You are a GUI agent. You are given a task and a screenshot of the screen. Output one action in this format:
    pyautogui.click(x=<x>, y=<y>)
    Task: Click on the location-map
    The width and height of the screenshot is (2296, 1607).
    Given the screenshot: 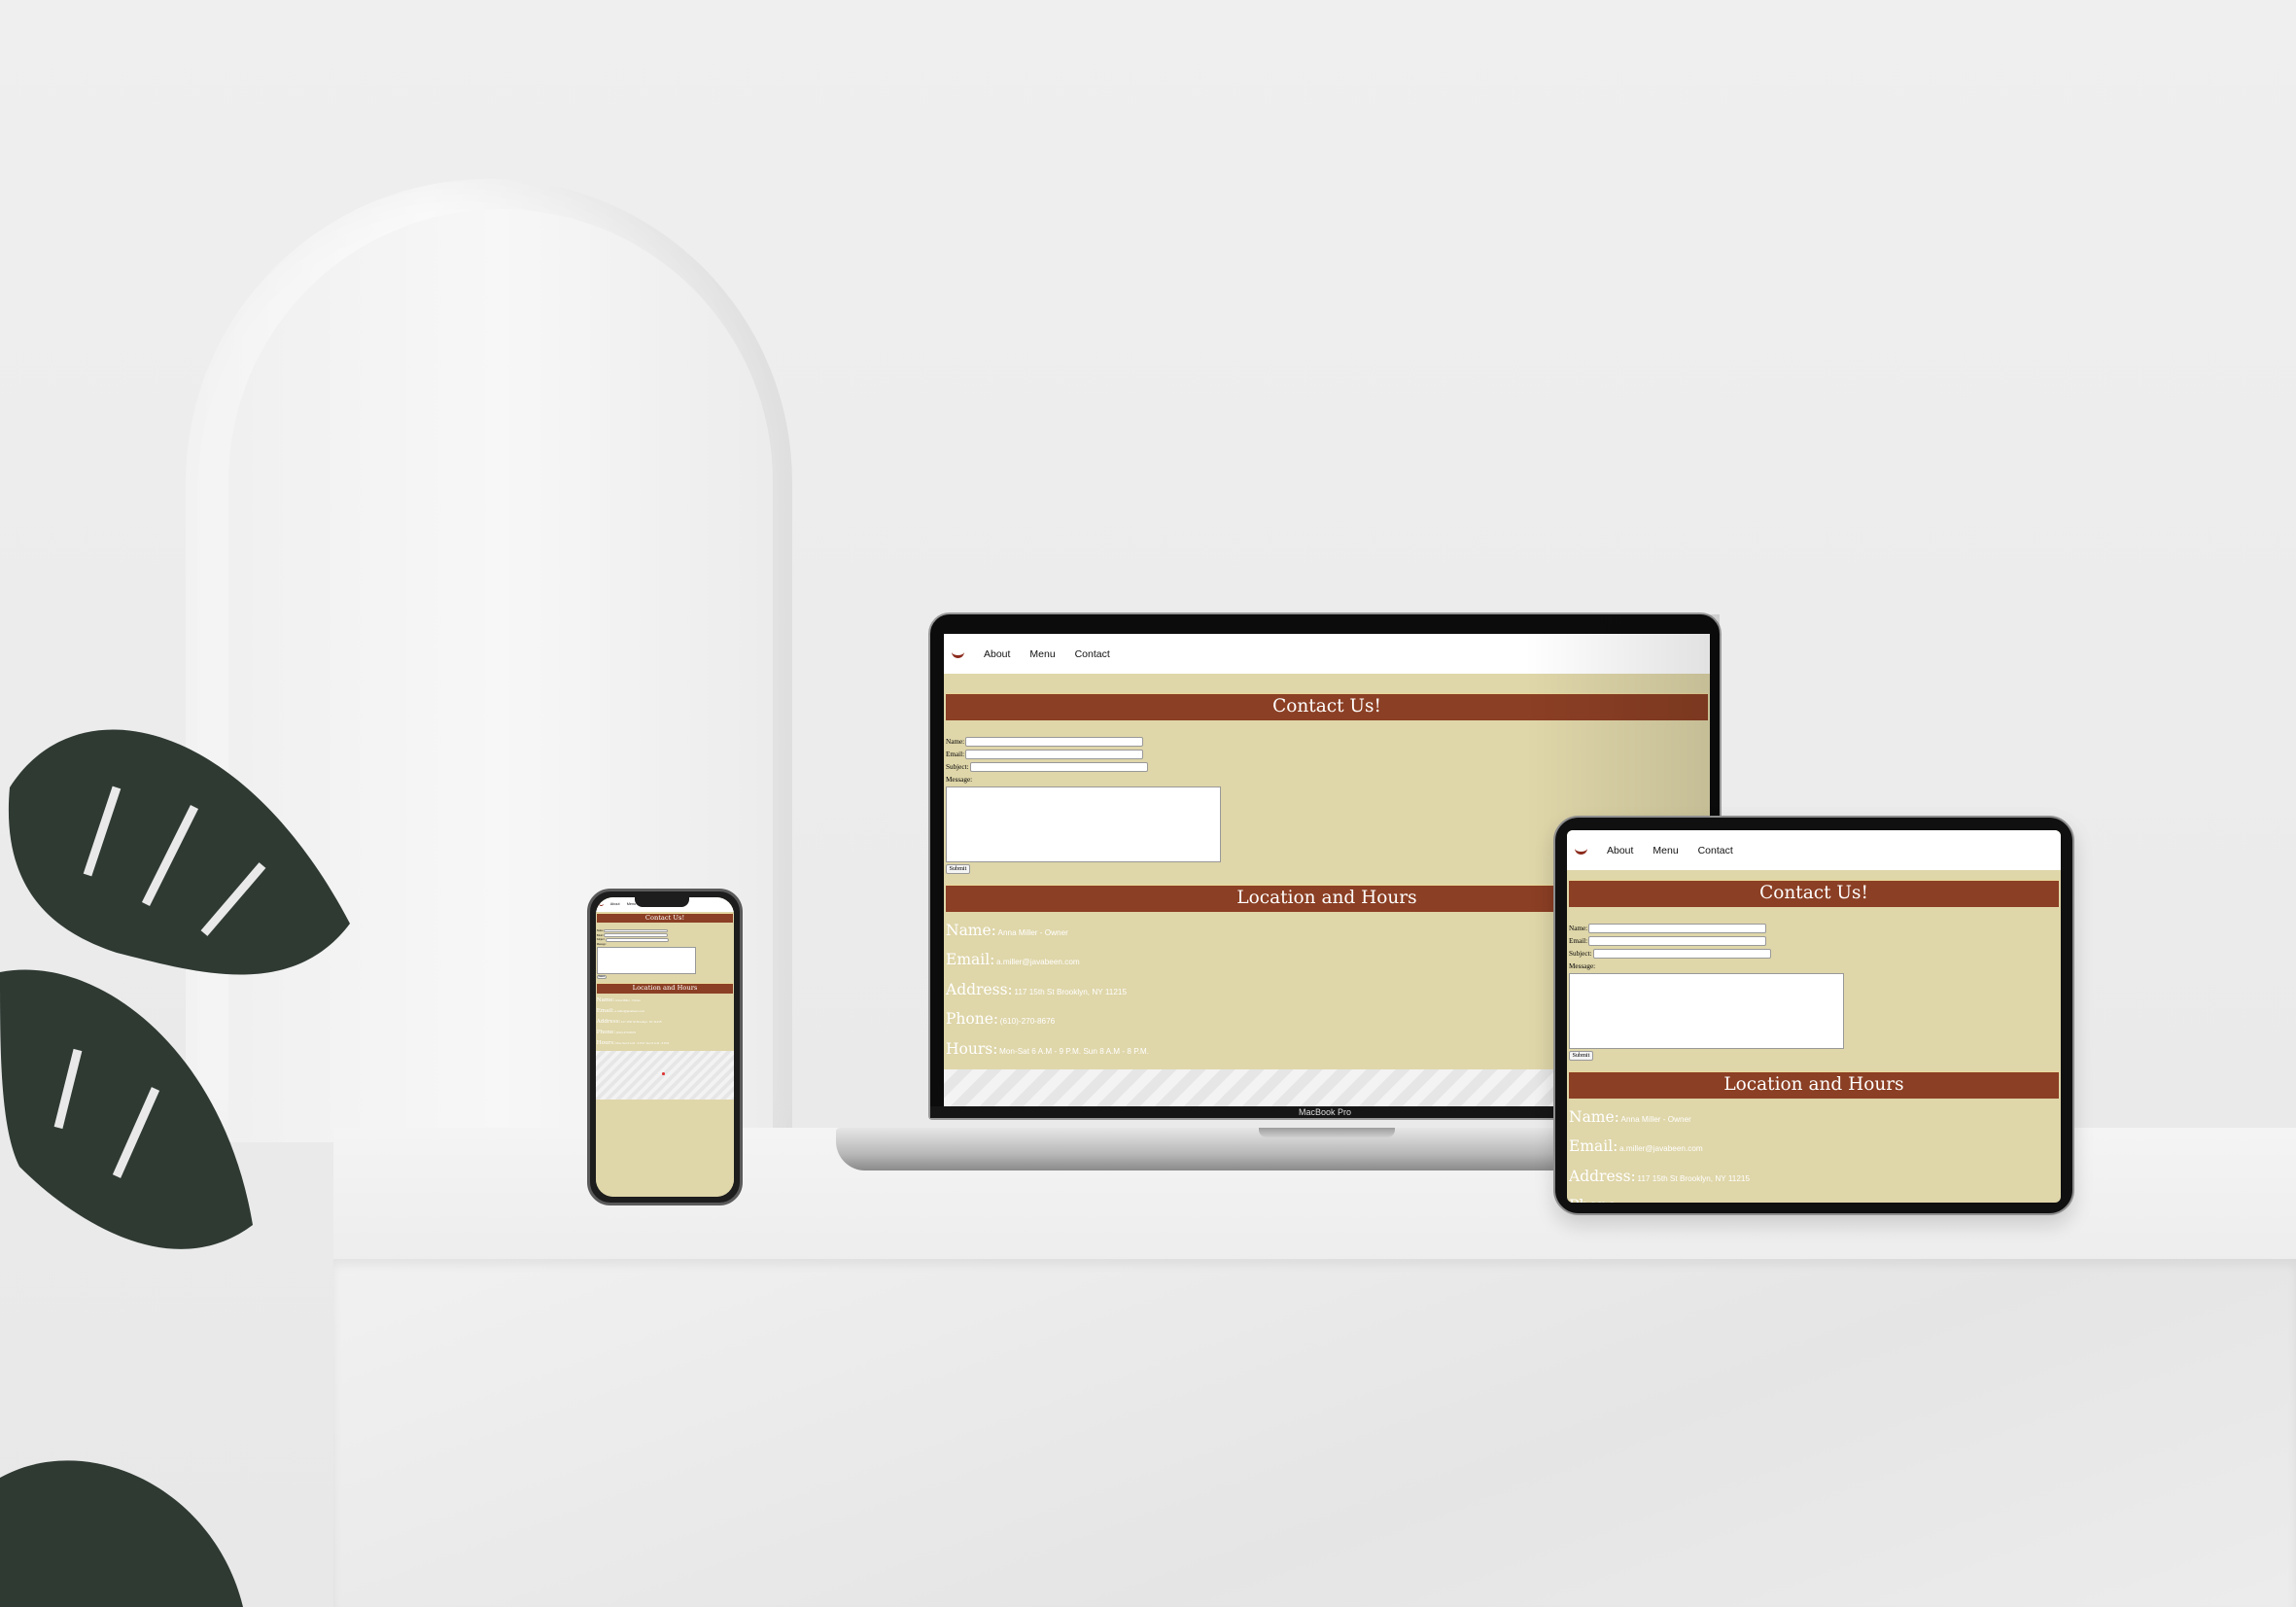 What is the action you would take?
    pyautogui.click(x=665, y=1075)
    